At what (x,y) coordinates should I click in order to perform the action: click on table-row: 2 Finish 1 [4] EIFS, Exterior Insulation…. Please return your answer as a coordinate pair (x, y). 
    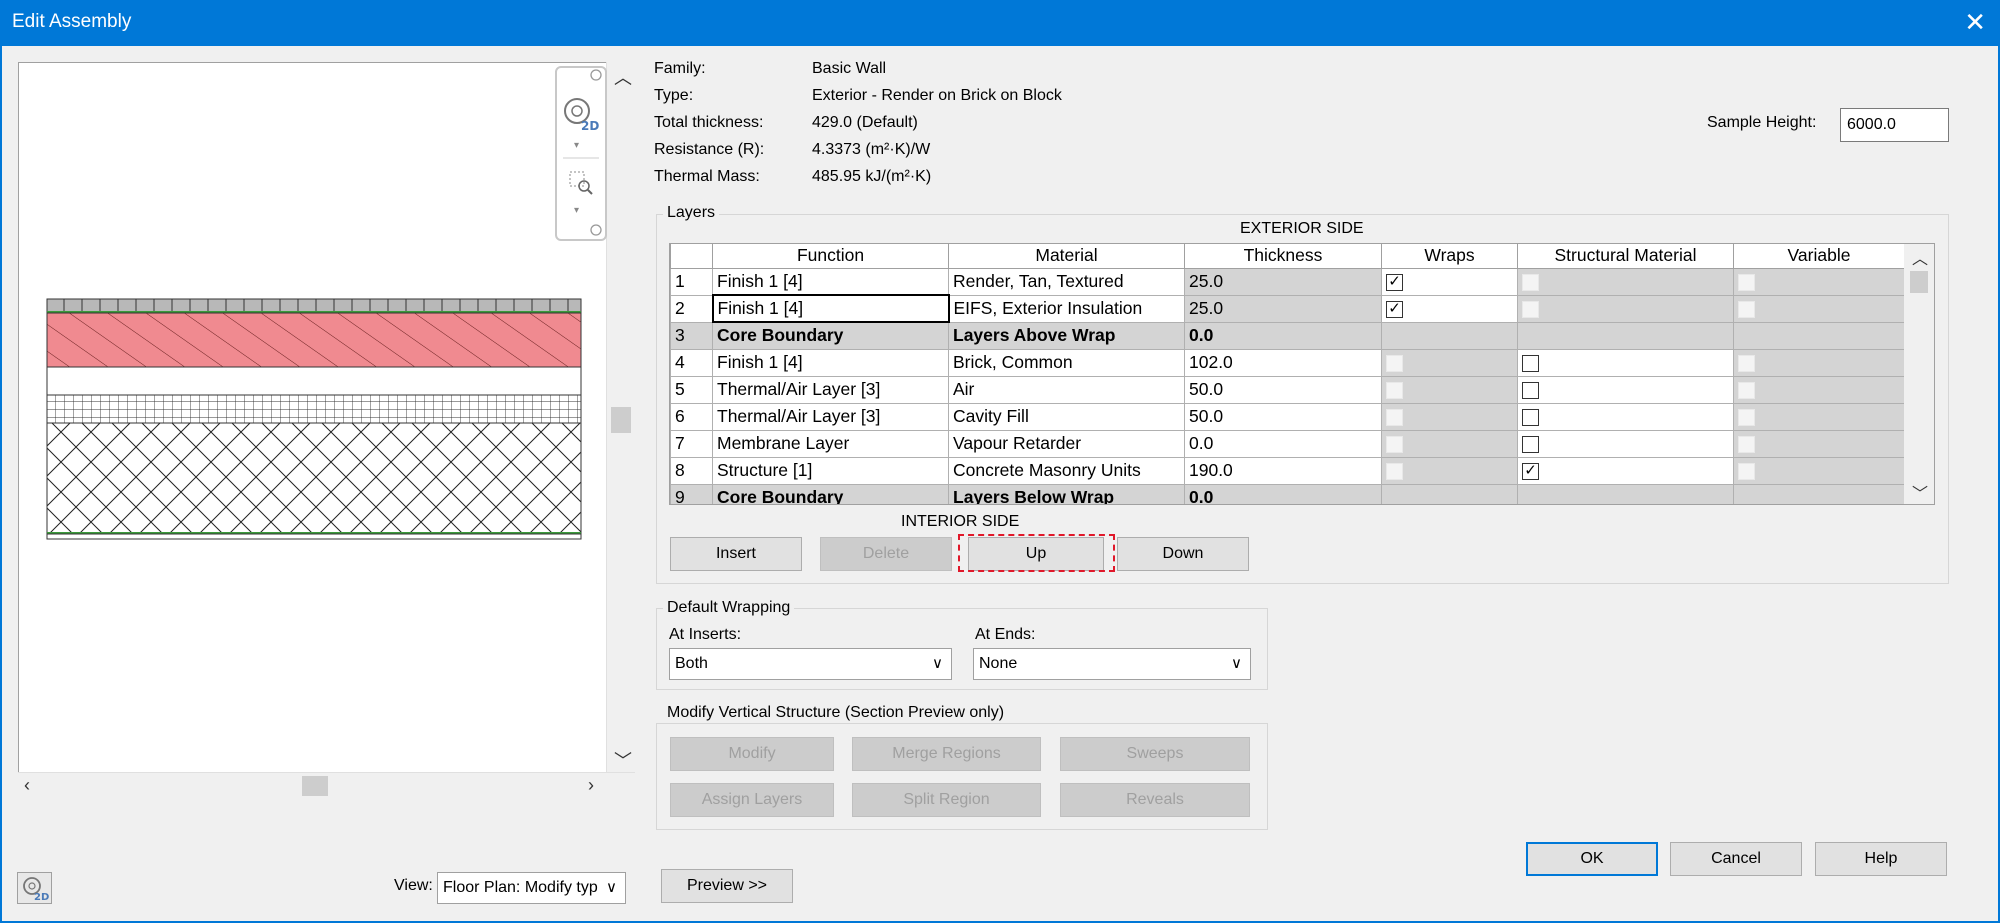
    Looking at the image, I should click on (1287, 308).